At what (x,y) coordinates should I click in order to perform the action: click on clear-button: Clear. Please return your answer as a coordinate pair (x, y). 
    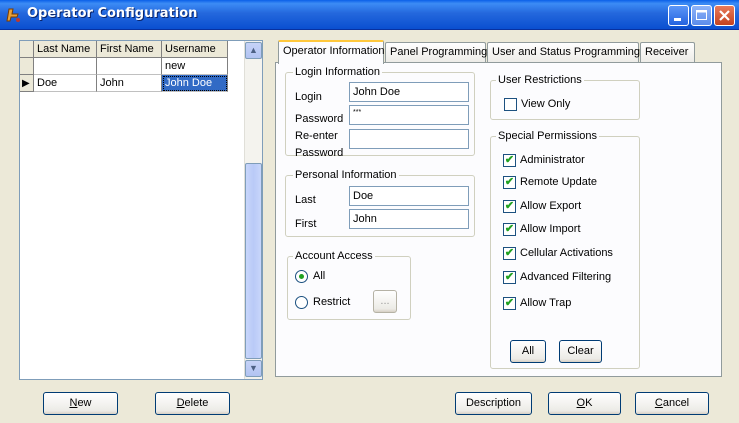
    Looking at the image, I should click on (580, 351).